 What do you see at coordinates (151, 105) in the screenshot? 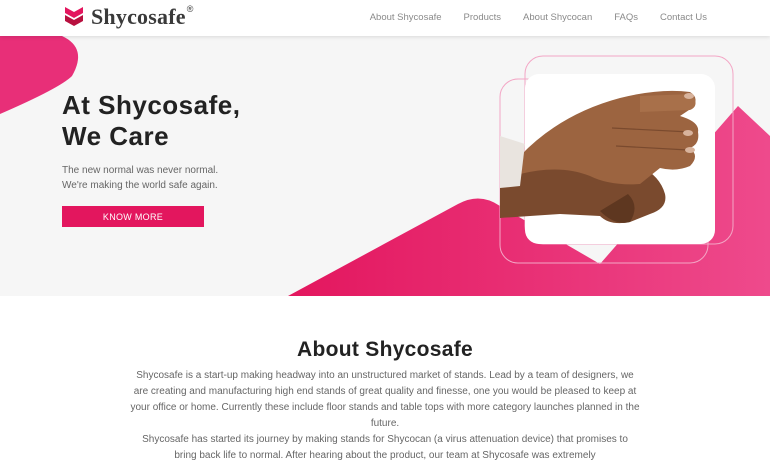
I see `hero-title-line1: At Shycosafe,` at bounding box center [151, 105].